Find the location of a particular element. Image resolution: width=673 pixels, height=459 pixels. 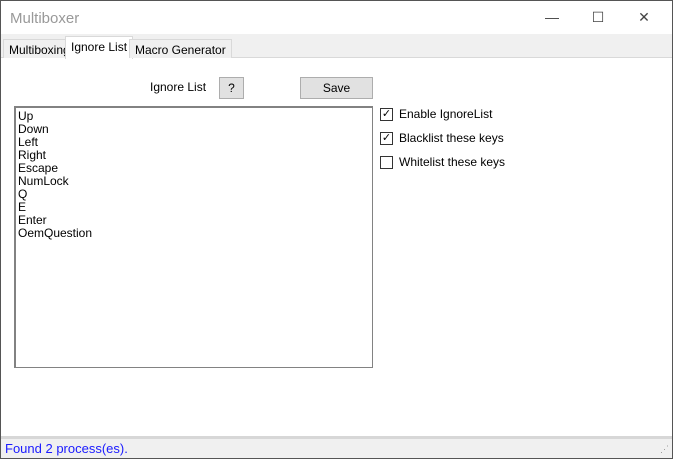

minimize-button: — is located at coordinates (552, 17).